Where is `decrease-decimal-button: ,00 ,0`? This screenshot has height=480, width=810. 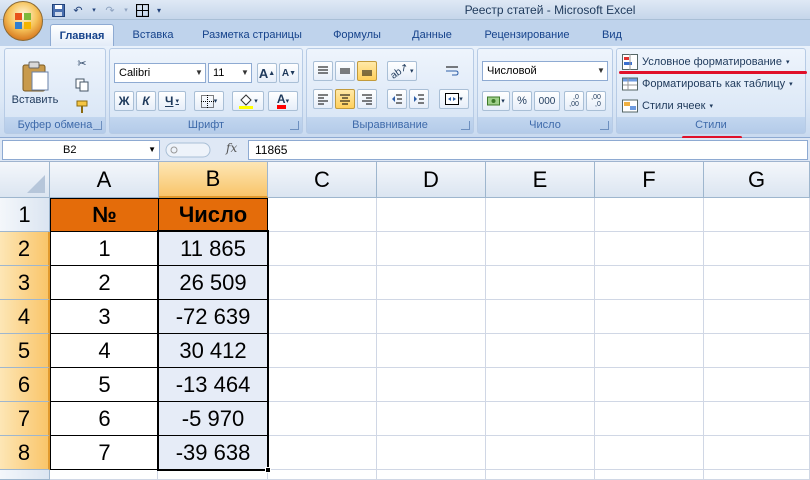
decrease-decimal-button: ,00 ,0 is located at coordinates (596, 101).